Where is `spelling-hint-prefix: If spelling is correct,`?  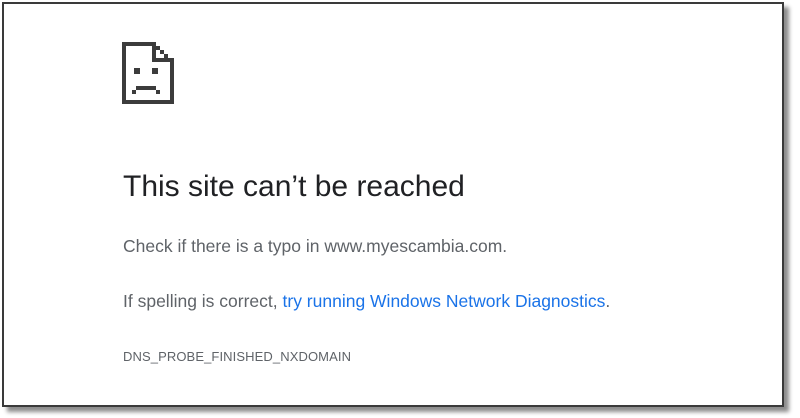
spelling-hint-prefix: If spelling is correct, is located at coordinates (203, 301).